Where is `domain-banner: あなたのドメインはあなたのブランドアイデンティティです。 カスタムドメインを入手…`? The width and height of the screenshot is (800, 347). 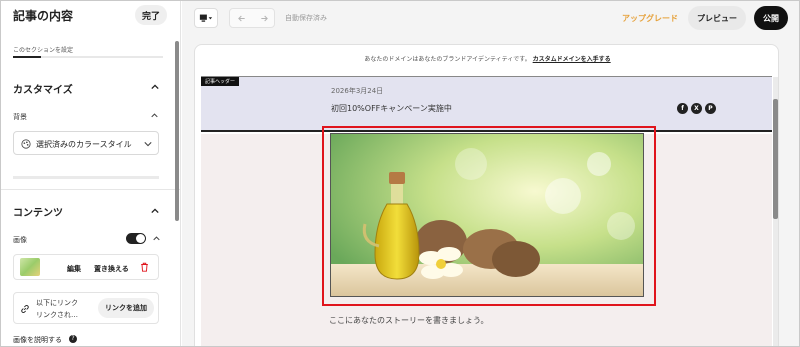 domain-banner: あなたのドメインはあなたのブランドアイデンティティです。 カスタムドメインを入手… is located at coordinates (486, 60).